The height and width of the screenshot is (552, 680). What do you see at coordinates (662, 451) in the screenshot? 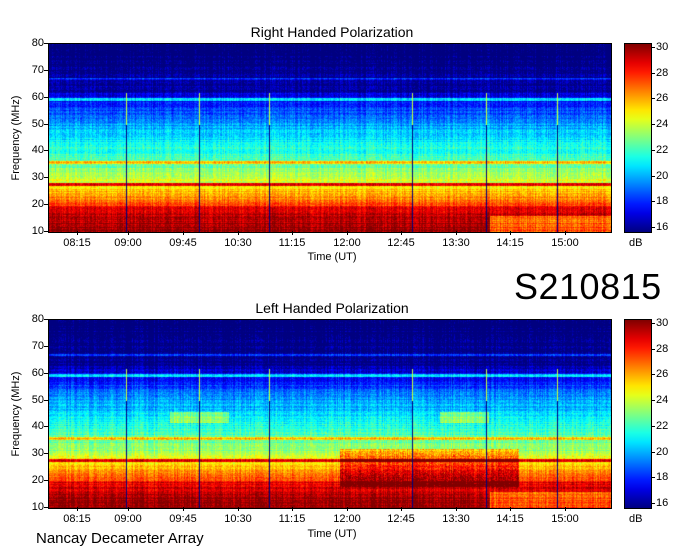
I see `colorbar-tick-label: 20` at bounding box center [662, 451].